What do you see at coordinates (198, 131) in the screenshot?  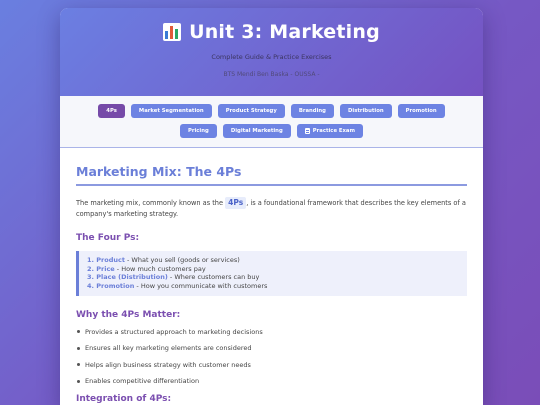 I see `tab-pricing: Pricing` at bounding box center [198, 131].